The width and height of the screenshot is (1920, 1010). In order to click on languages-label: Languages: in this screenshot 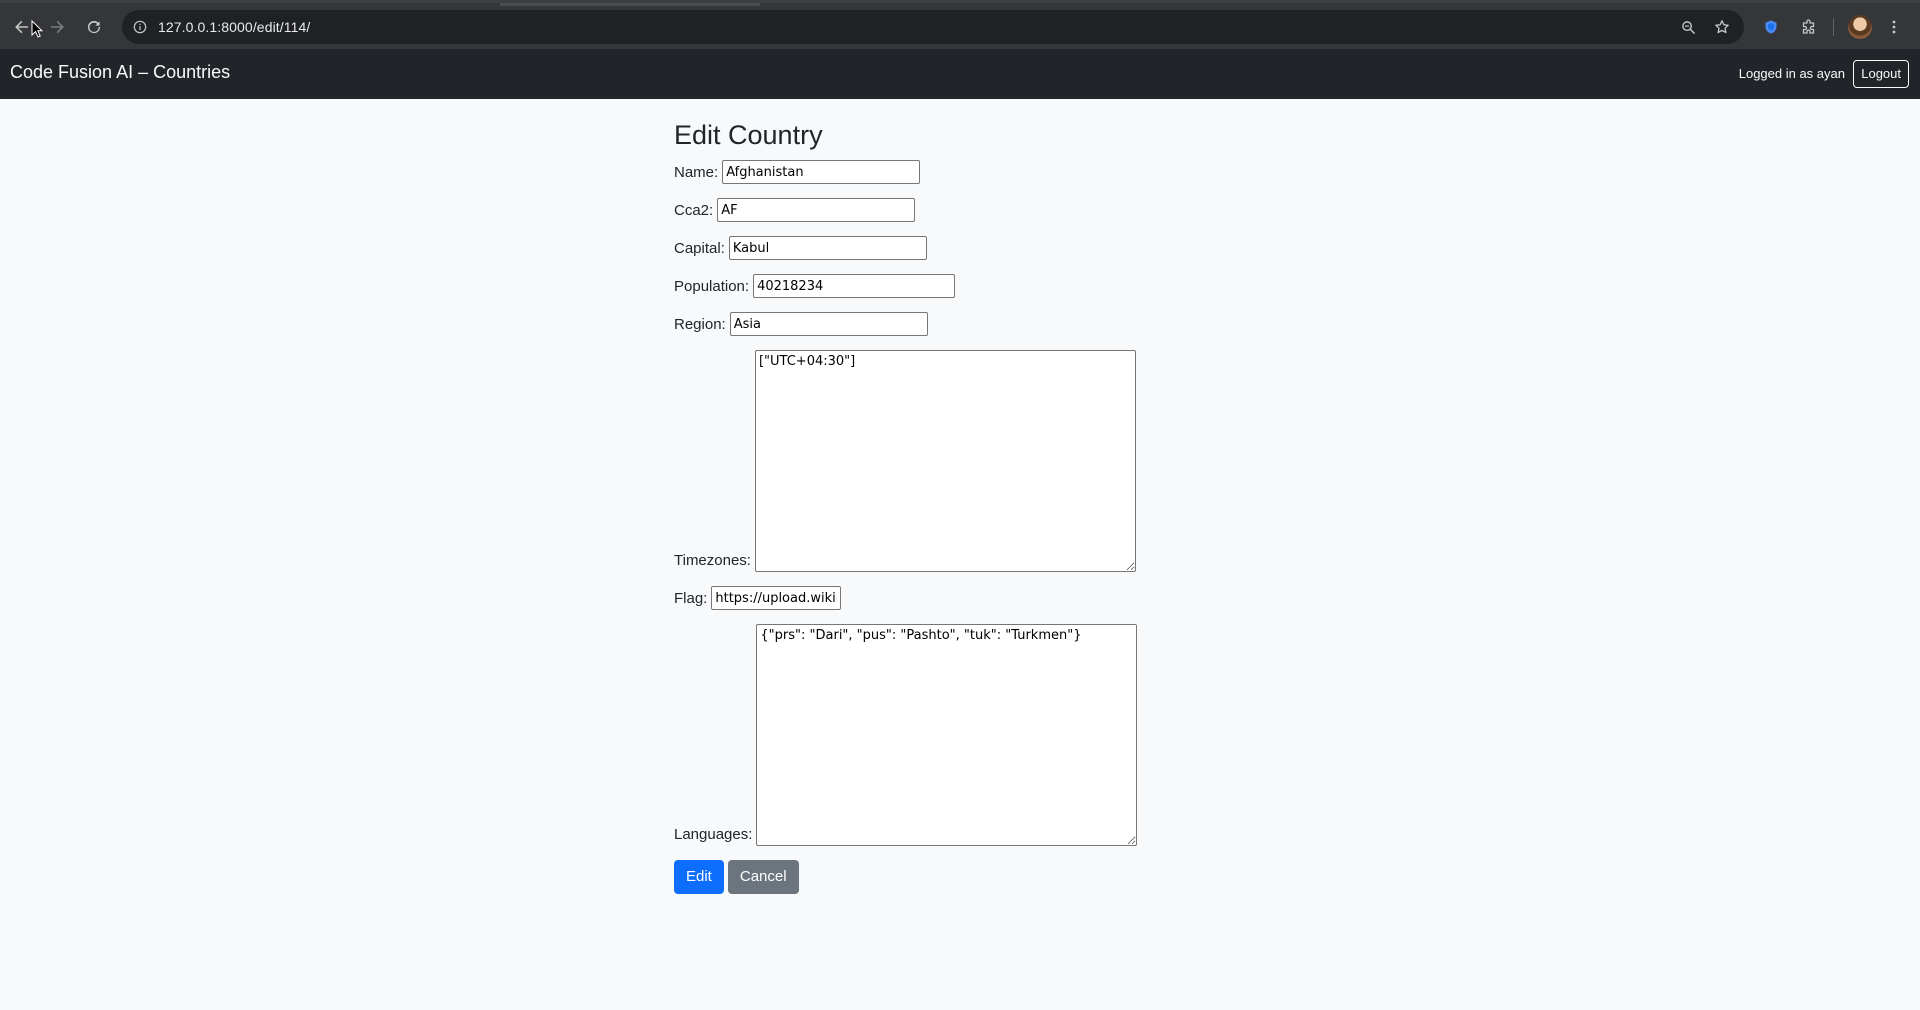, I will do `click(713, 835)`.